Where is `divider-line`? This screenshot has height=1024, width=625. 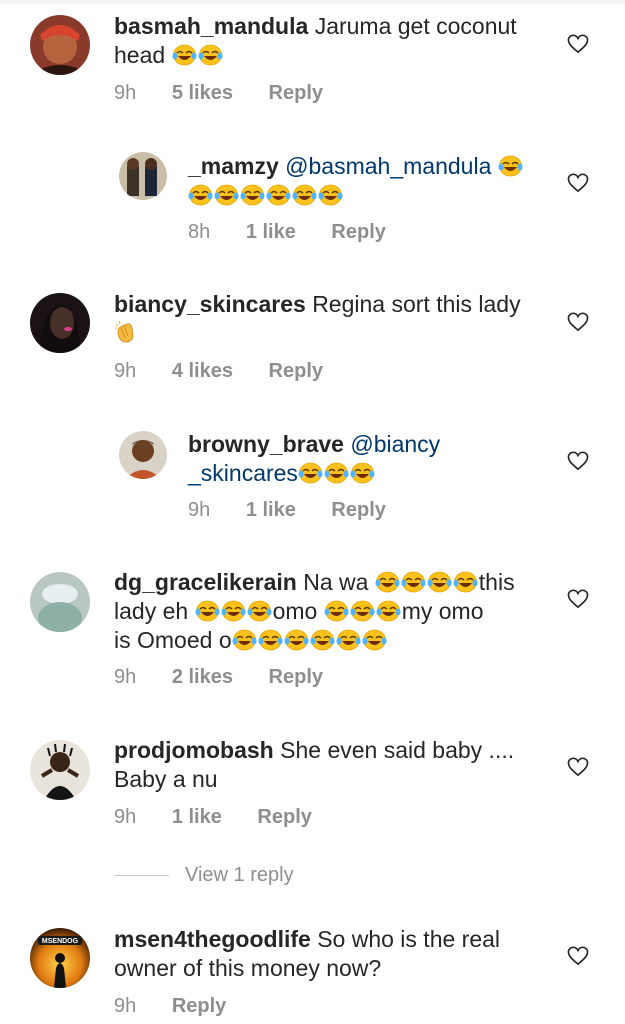
divider-line is located at coordinates (142, 876).